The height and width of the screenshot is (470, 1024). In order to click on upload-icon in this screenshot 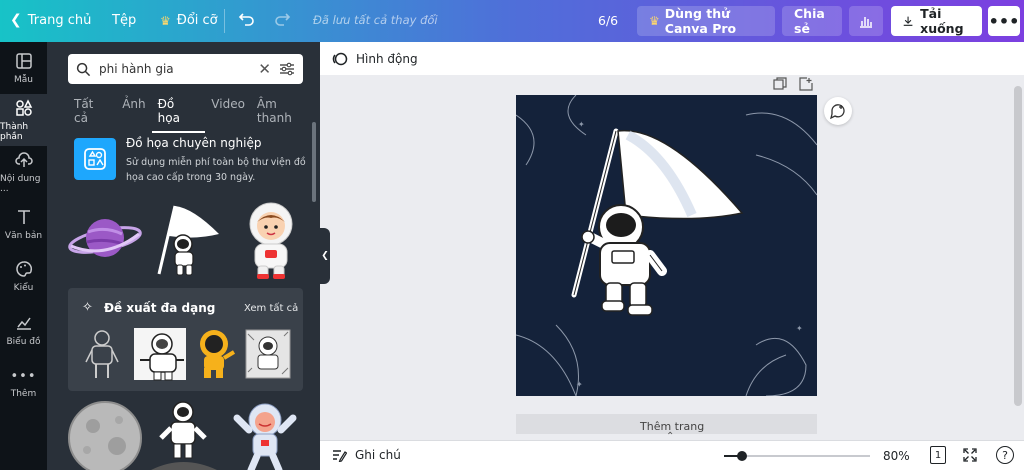, I will do `click(23, 159)`.